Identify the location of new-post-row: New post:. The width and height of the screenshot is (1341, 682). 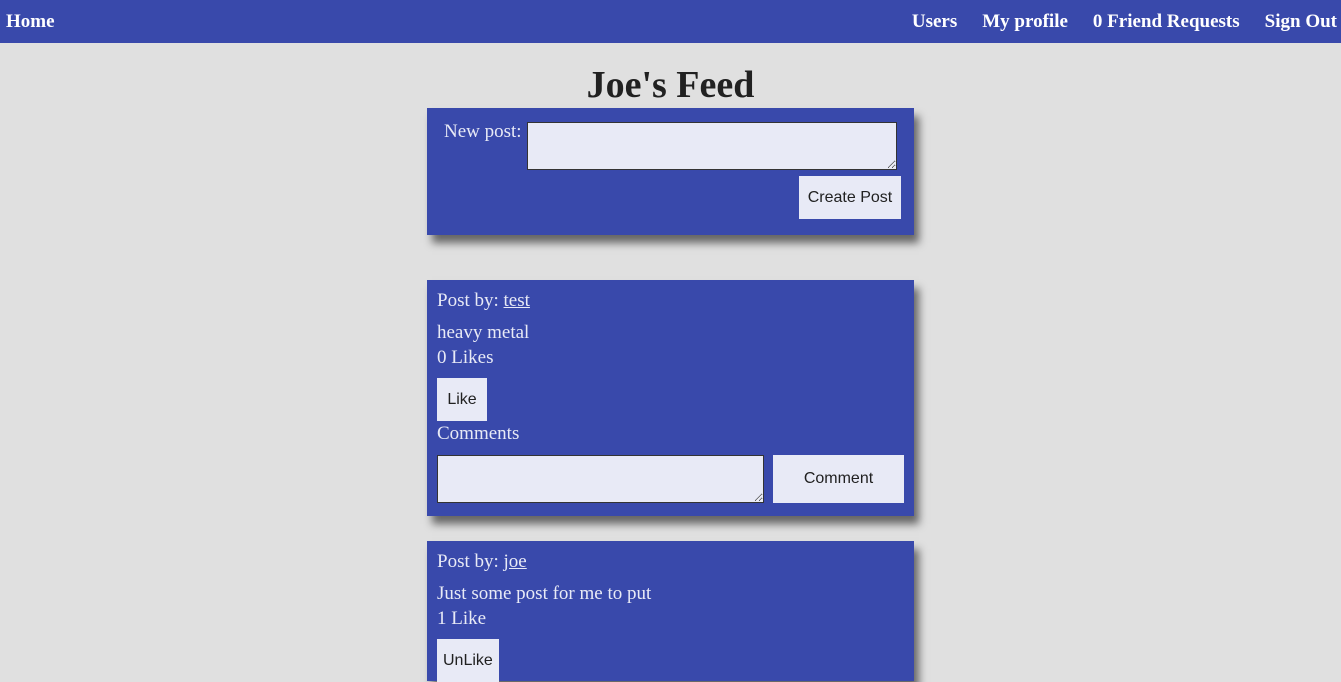
(671, 145).